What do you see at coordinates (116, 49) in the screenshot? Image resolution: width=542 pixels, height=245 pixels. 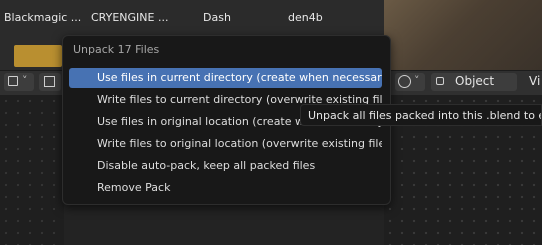 I see `menu-title: Unpack 17 Files` at bounding box center [116, 49].